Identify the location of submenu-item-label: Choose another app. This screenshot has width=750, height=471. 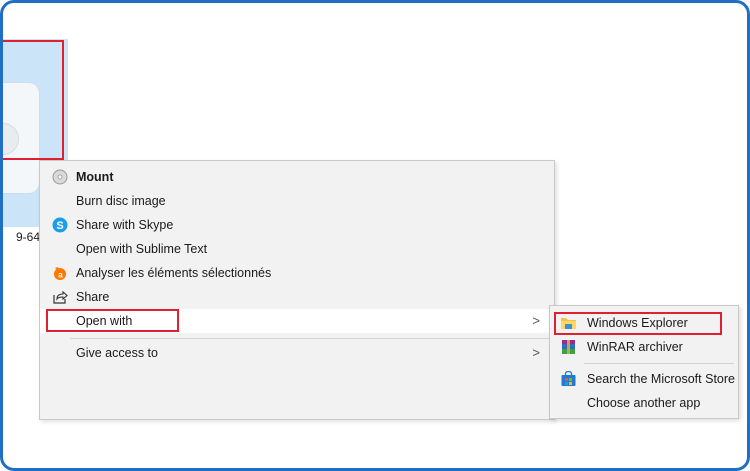
(644, 403).